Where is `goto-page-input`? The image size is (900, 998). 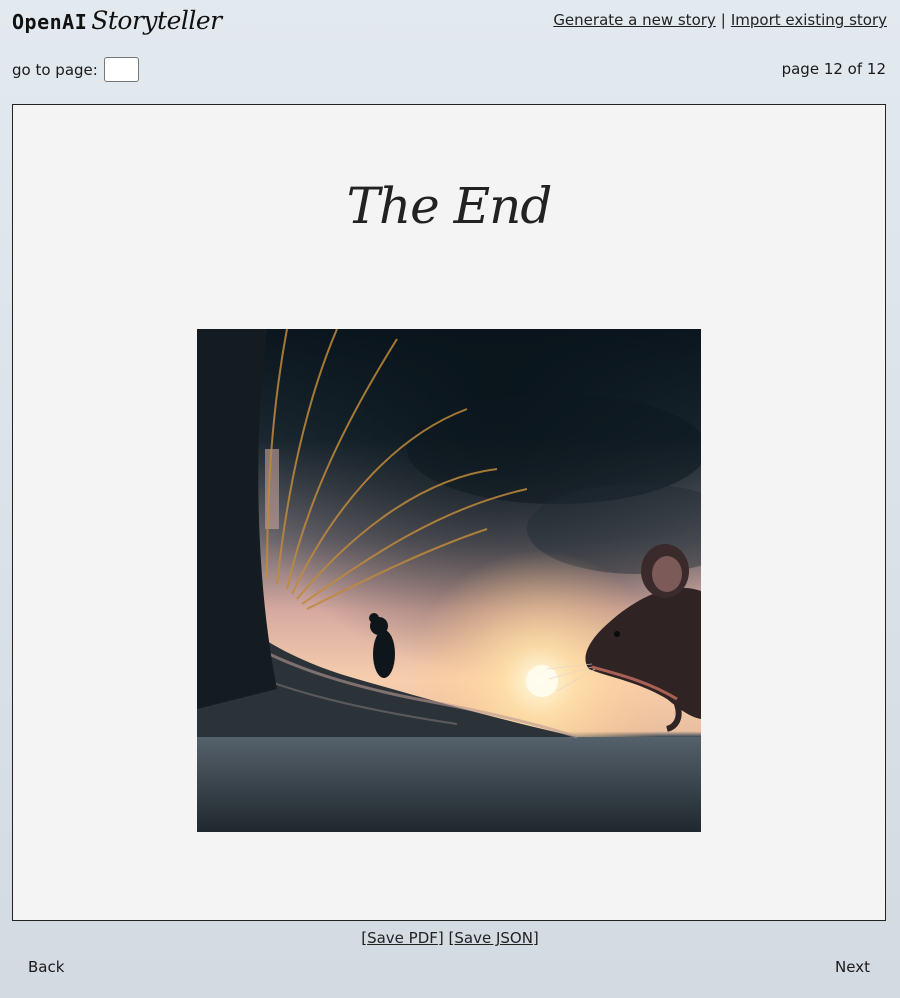 goto-page-input is located at coordinates (121, 69).